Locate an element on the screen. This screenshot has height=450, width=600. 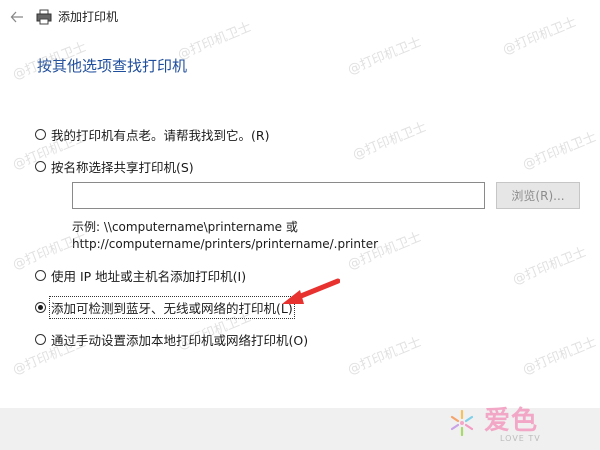
option-ip-hostname: 使用 IP 地址或主机名添加打印机(I) is located at coordinates (140, 275).